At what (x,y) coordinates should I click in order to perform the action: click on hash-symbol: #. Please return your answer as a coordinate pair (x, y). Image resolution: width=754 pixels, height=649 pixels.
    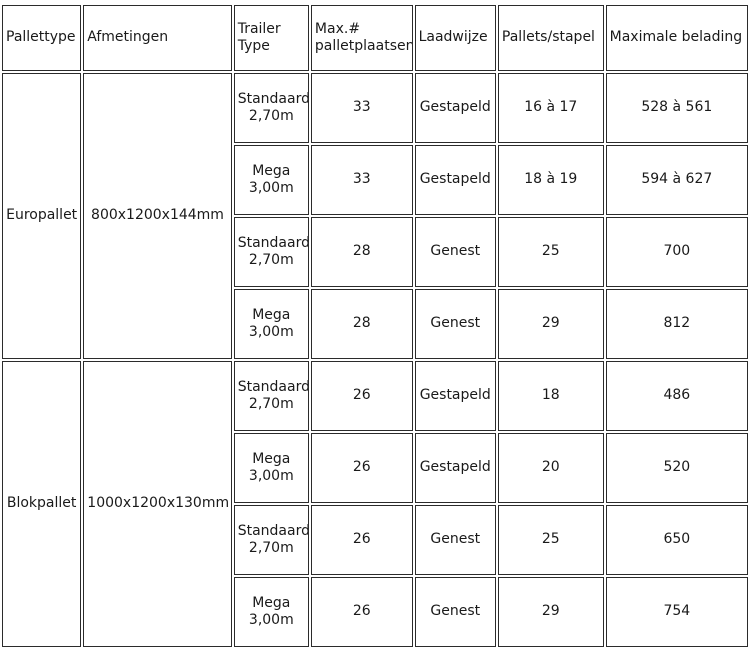
    Looking at the image, I should click on (354, 28).